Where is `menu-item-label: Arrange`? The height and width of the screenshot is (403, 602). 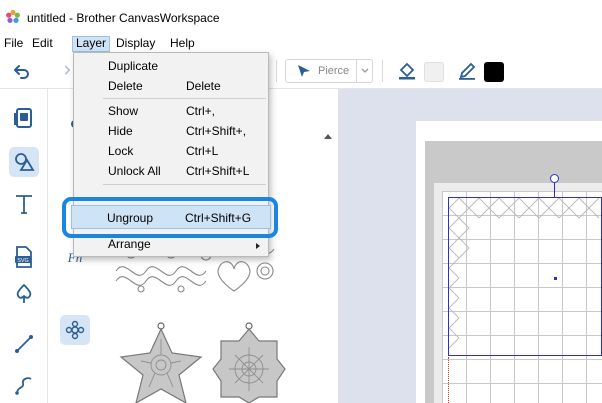
menu-item-label: Arrange is located at coordinates (129, 244).